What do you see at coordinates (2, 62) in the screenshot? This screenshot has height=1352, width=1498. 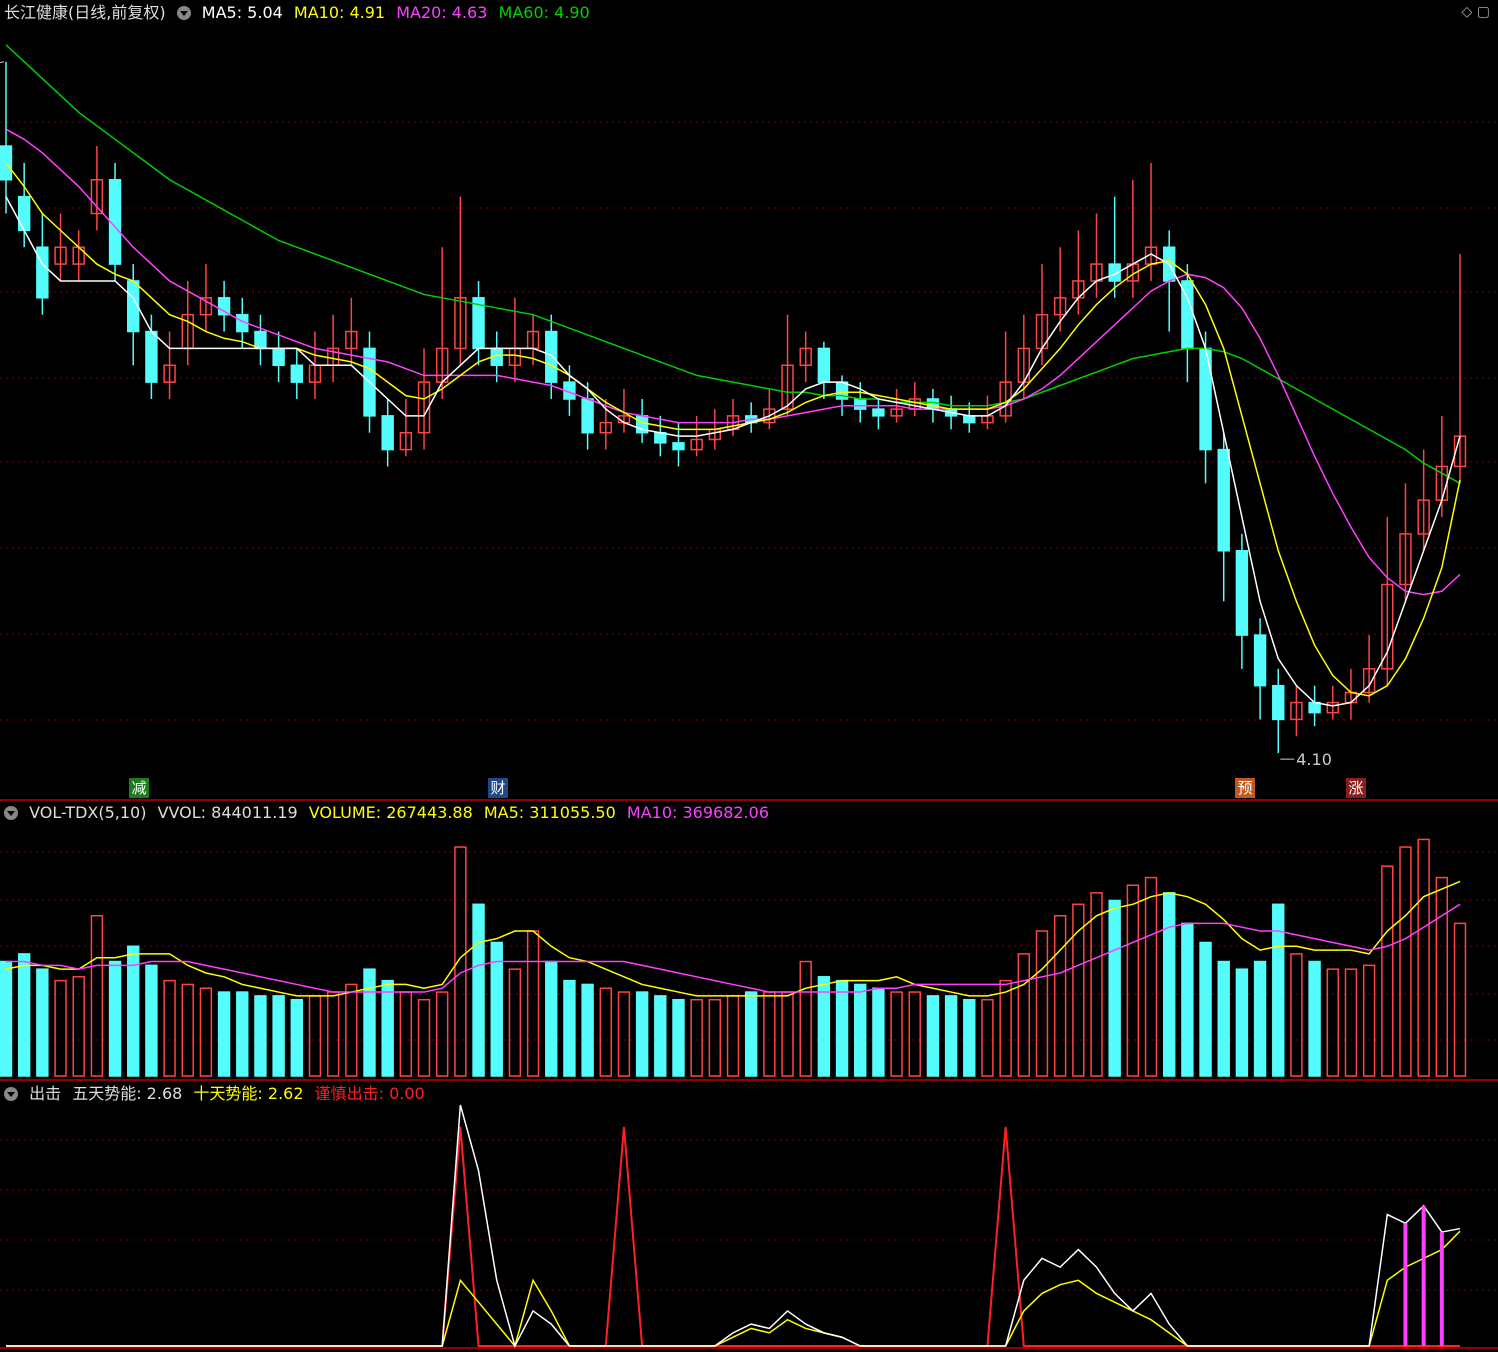 I see `high-price-arrow` at bounding box center [2, 62].